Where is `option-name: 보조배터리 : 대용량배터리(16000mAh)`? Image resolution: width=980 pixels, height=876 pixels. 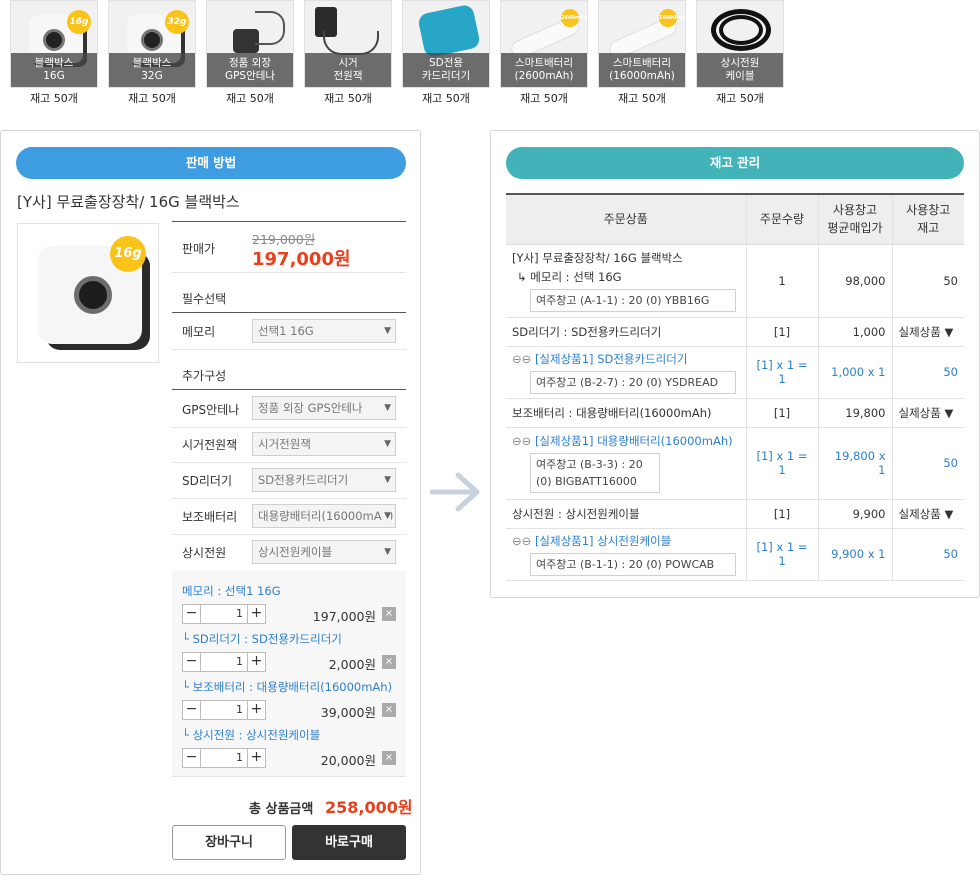
option-name: 보조배터리 : 대용량배터리(16000mAh) is located at coordinates (626, 413).